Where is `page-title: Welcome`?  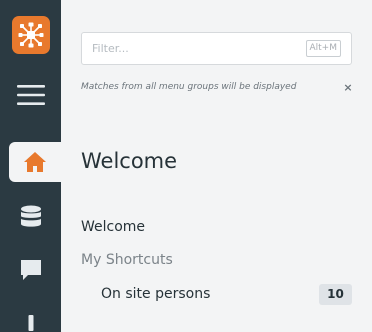 page-title: Welcome is located at coordinates (129, 161).